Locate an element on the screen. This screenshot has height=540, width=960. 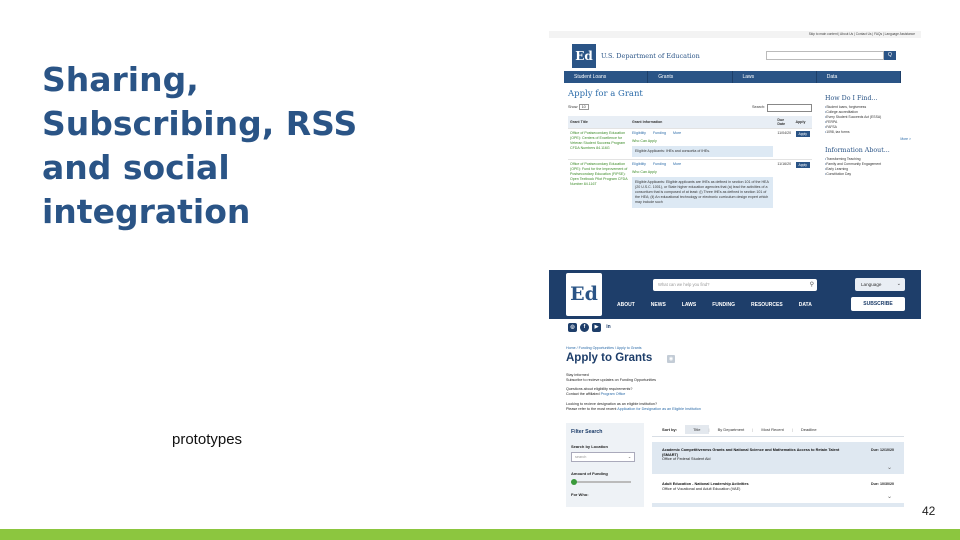
sort-option-recent: Most Recent is located at coordinates (772, 429).